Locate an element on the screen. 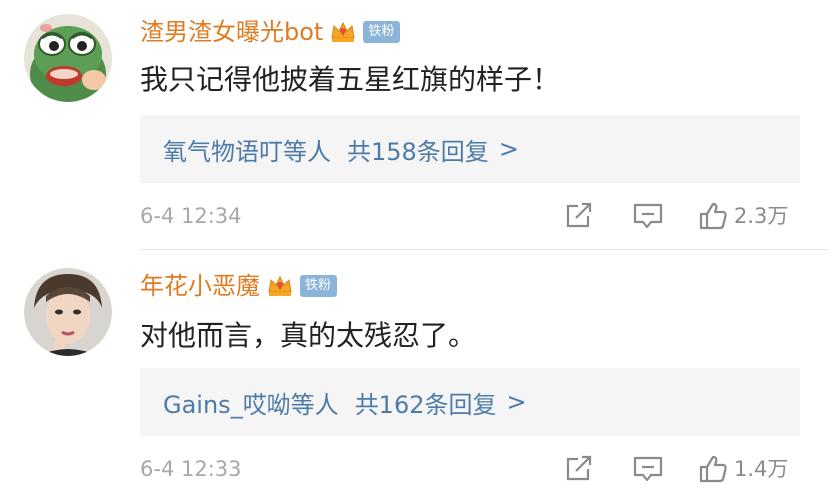 Image resolution: width=828 pixels, height=484 pixels. reply-count: 共162条回复 is located at coordinates (425, 404).